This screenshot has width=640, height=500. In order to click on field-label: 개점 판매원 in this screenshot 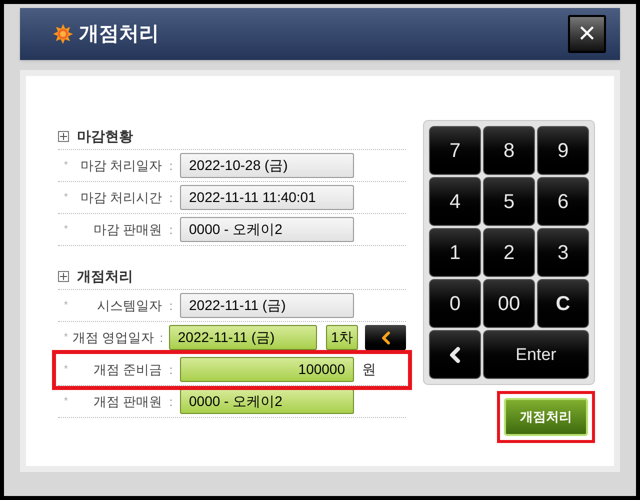, I will do `click(127, 401)`.